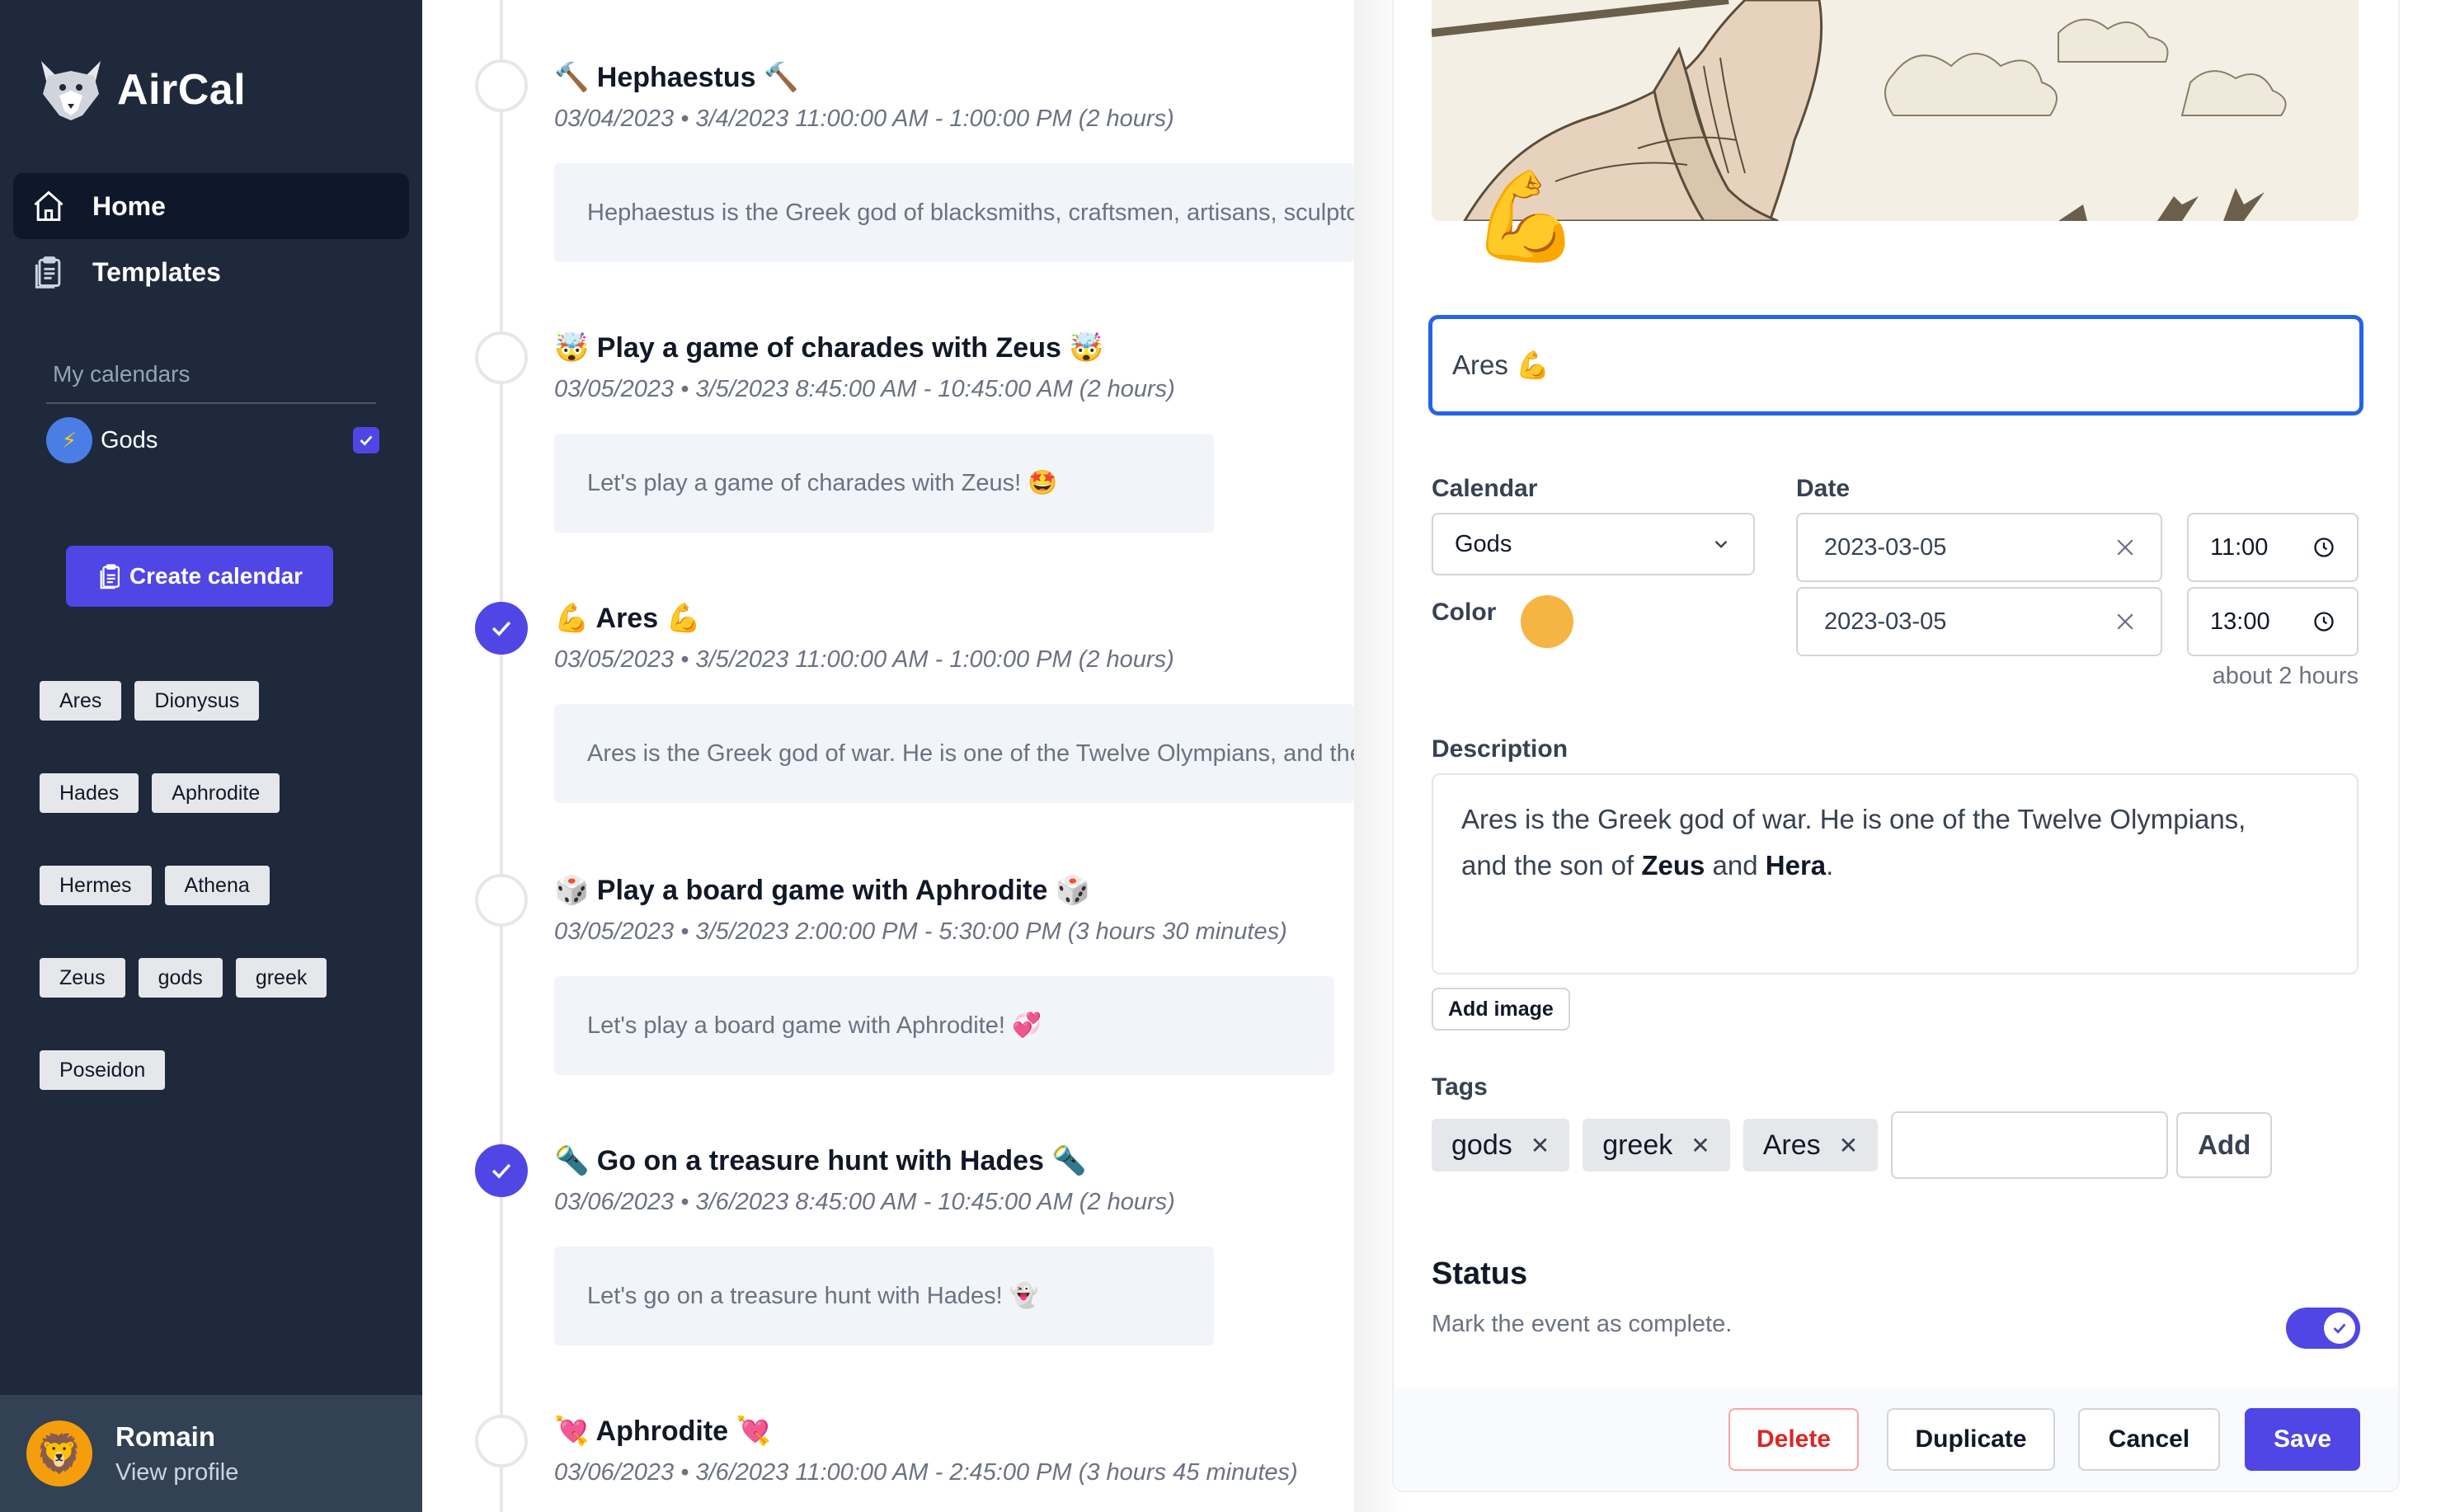 The width and height of the screenshot is (2441, 1512). Describe the element at coordinates (2239, 547) in the screenshot. I see `start-time-value: 11:00` at that location.